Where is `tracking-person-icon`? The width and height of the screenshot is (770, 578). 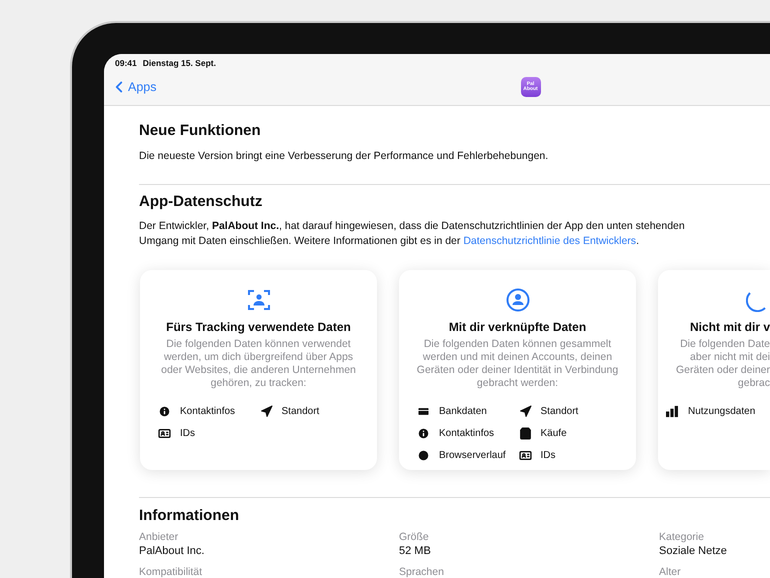 tracking-person-icon is located at coordinates (258, 300).